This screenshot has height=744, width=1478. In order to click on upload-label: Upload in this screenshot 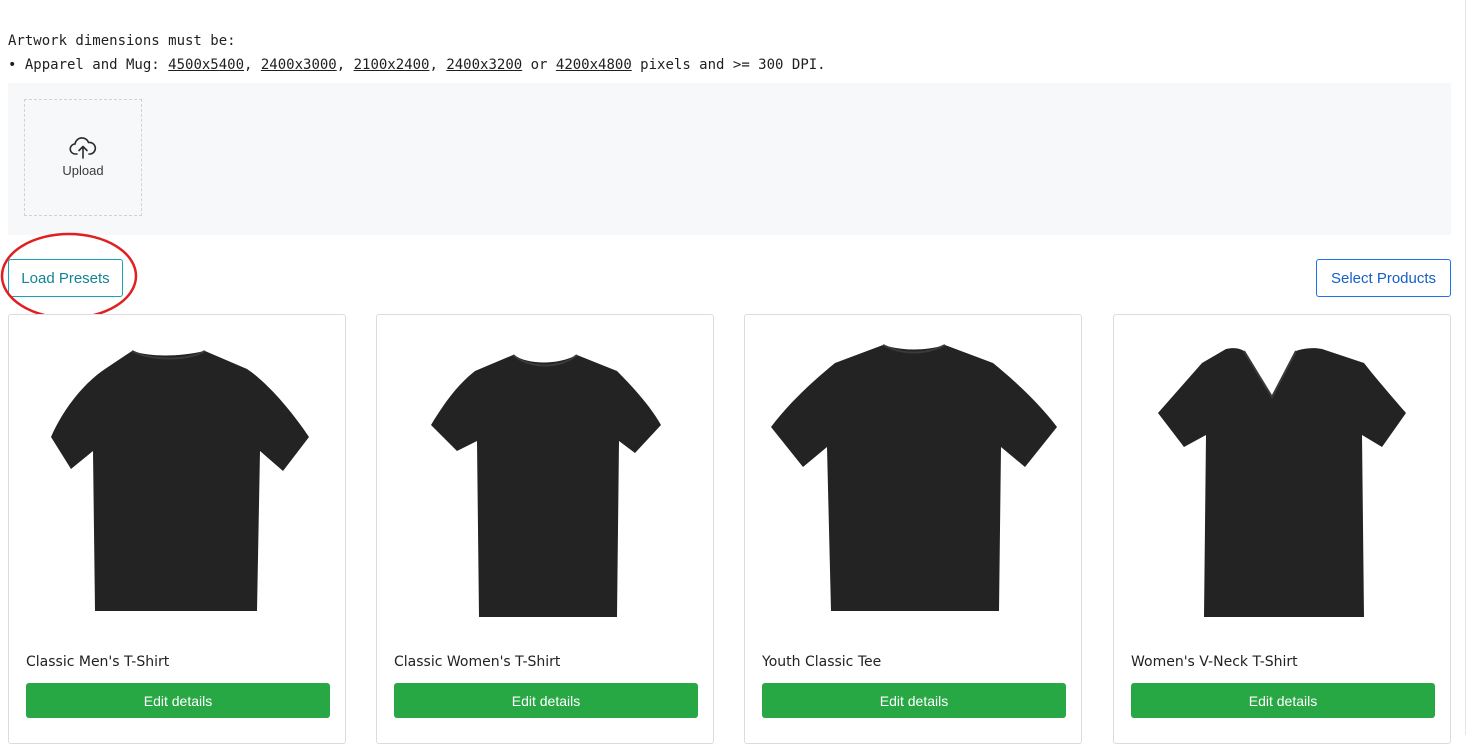, I will do `click(83, 170)`.